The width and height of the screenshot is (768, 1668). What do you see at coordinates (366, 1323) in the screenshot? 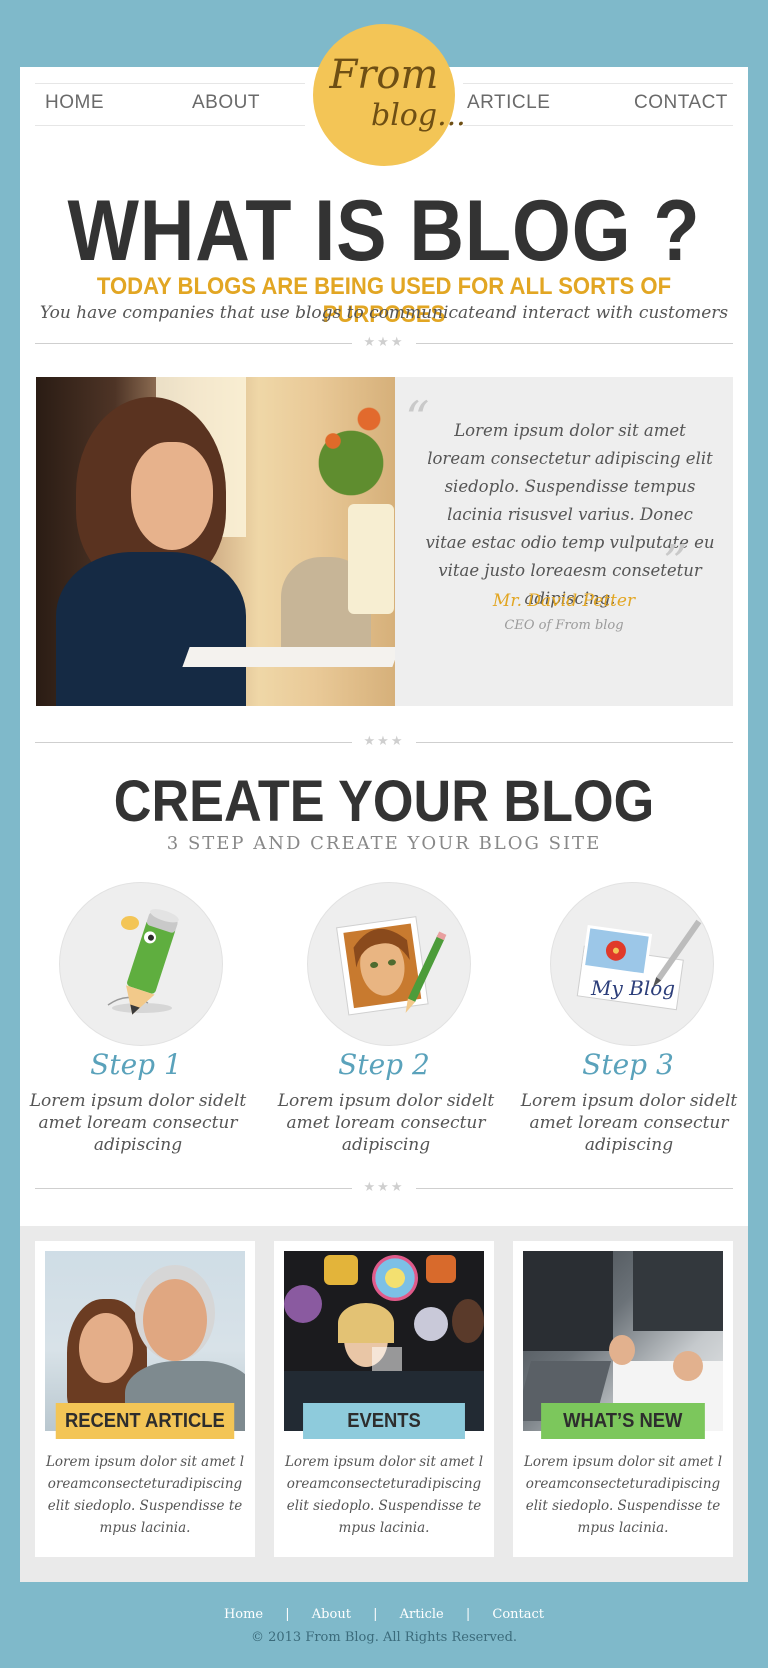
I see `photo-woman-hair` at bounding box center [366, 1323].